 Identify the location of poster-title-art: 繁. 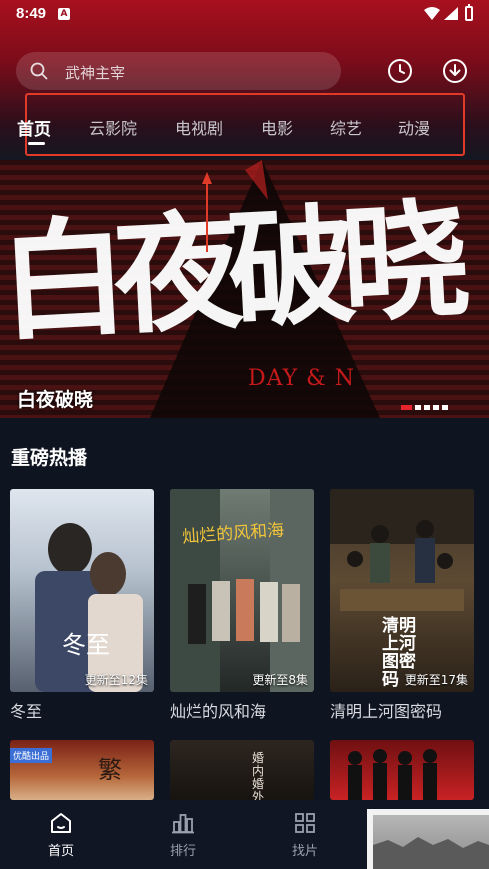
(110, 770).